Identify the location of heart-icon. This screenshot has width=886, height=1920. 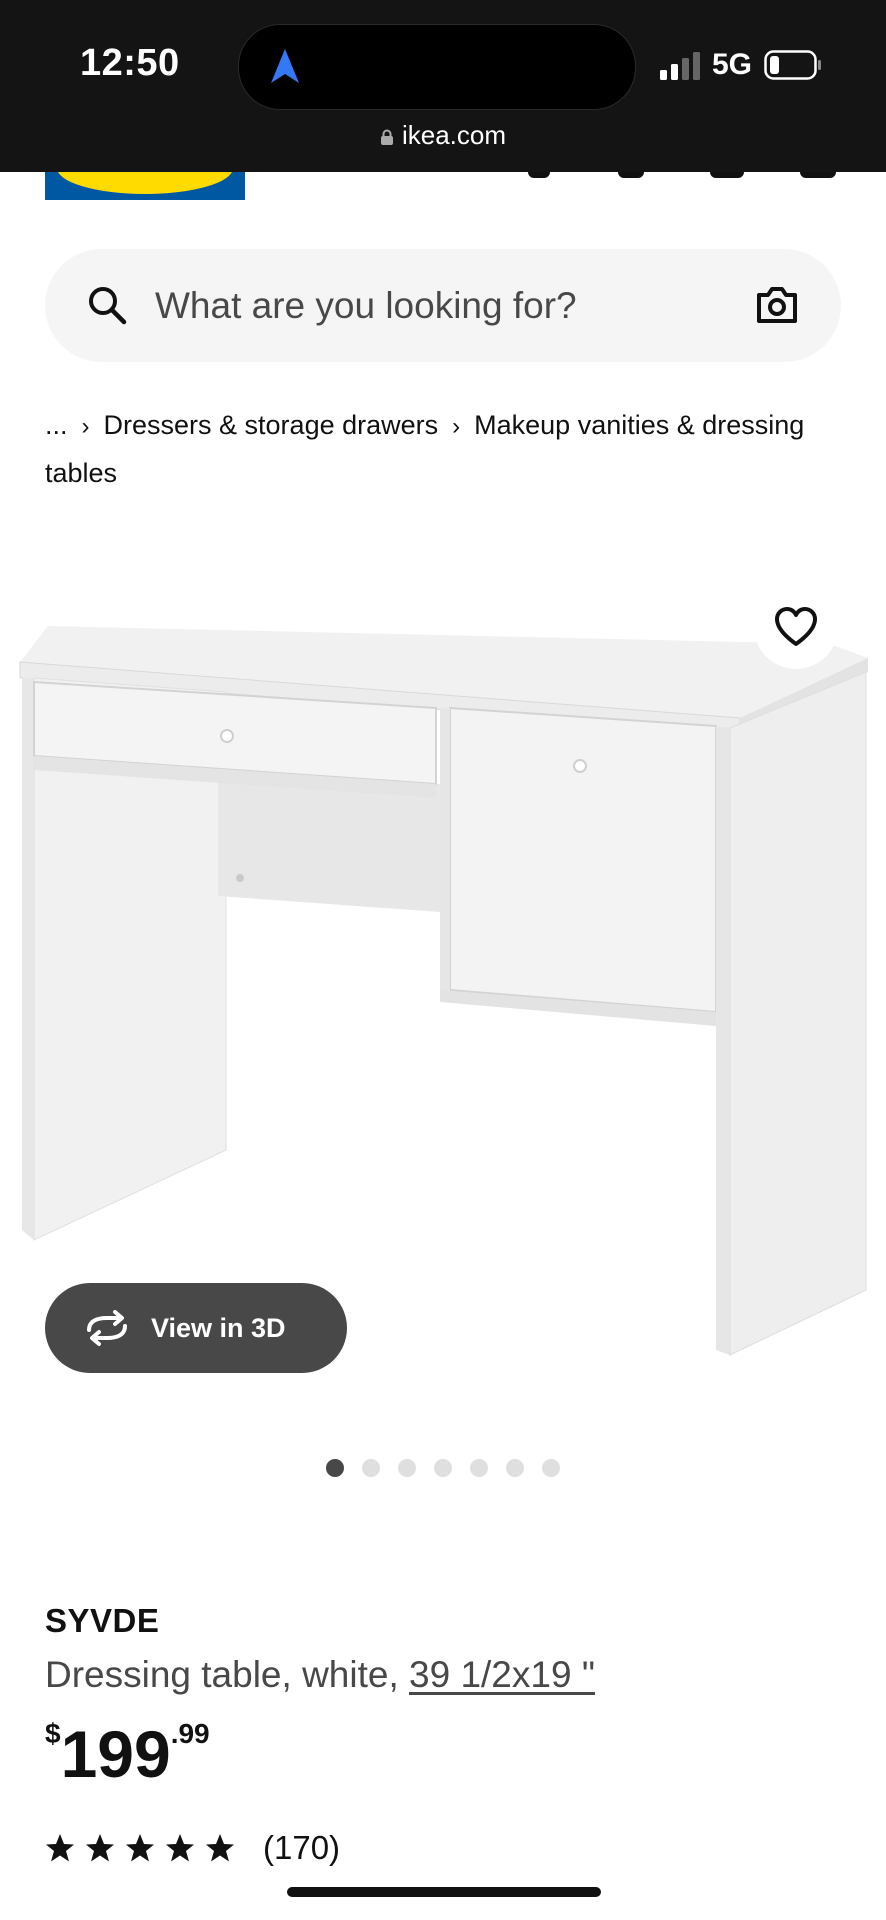
(796, 626).